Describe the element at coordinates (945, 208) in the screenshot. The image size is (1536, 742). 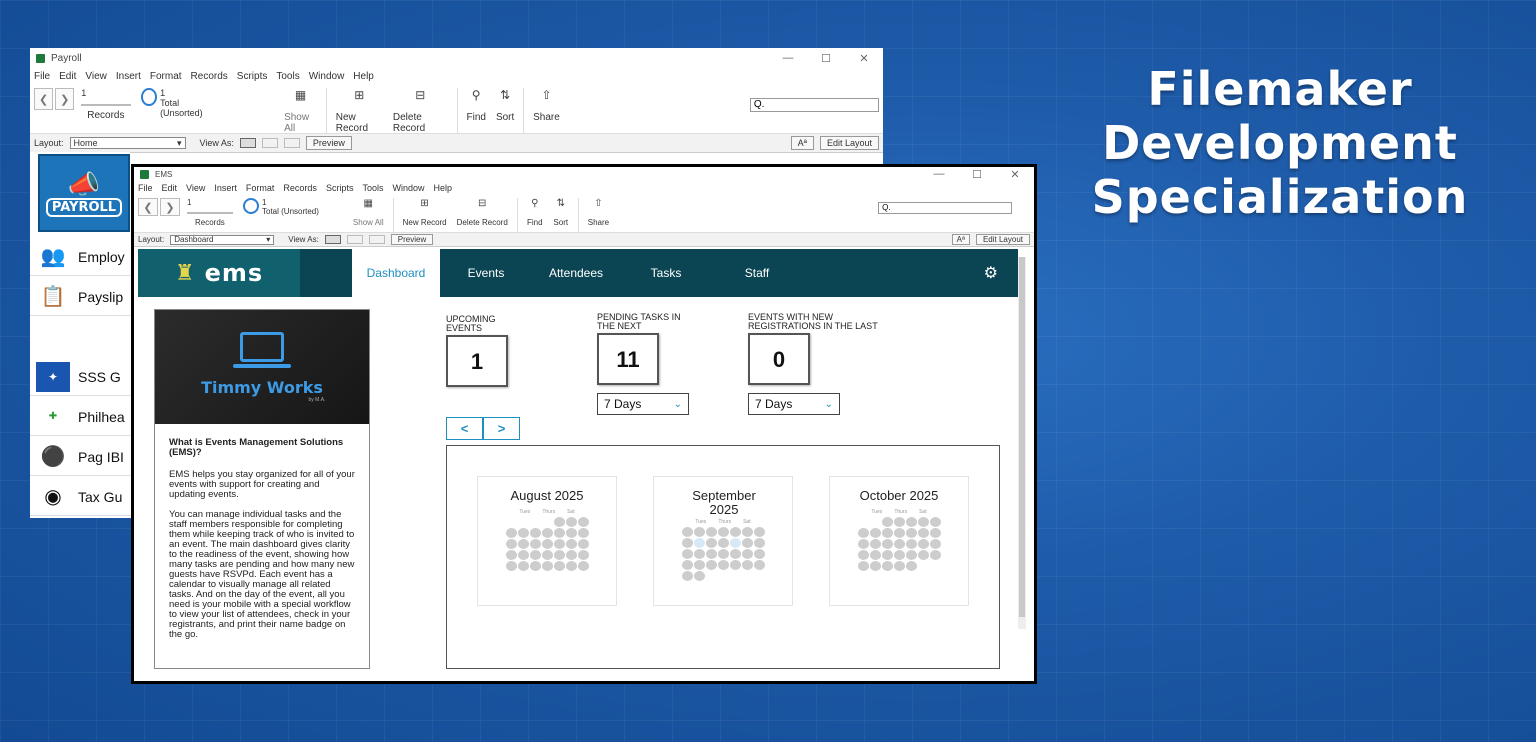
I see `search-input: Q.` at that location.